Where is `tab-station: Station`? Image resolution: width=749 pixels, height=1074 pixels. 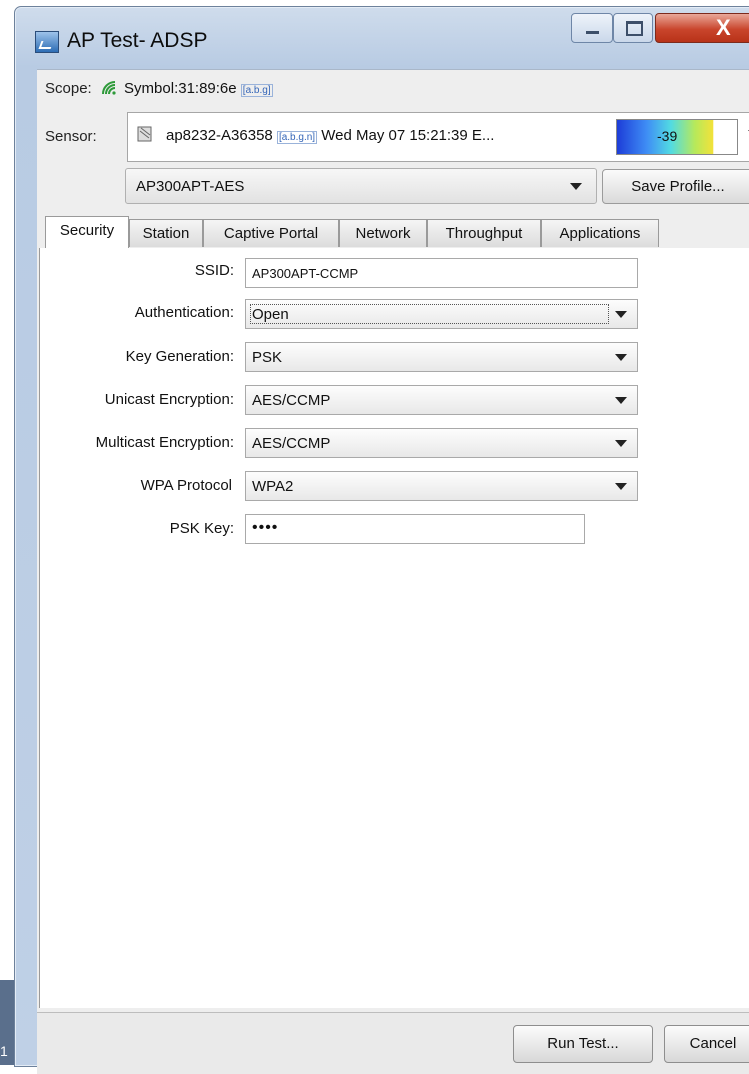 tab-station: Station is located at coordinates (166, 233).